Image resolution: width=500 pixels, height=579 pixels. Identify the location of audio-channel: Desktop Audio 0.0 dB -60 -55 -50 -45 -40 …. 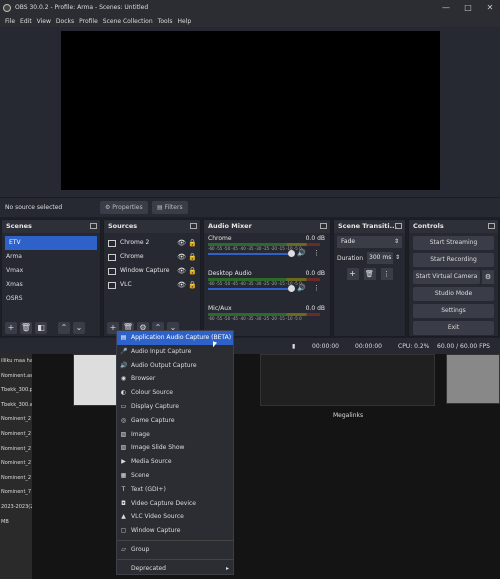
(267, 285).